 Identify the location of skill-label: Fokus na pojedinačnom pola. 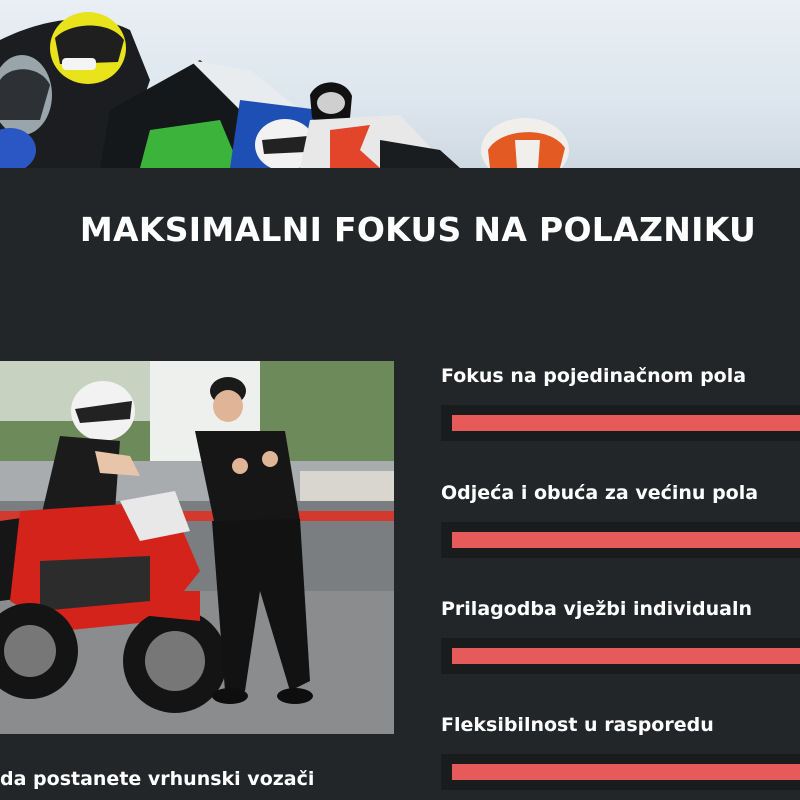
(594, 376).